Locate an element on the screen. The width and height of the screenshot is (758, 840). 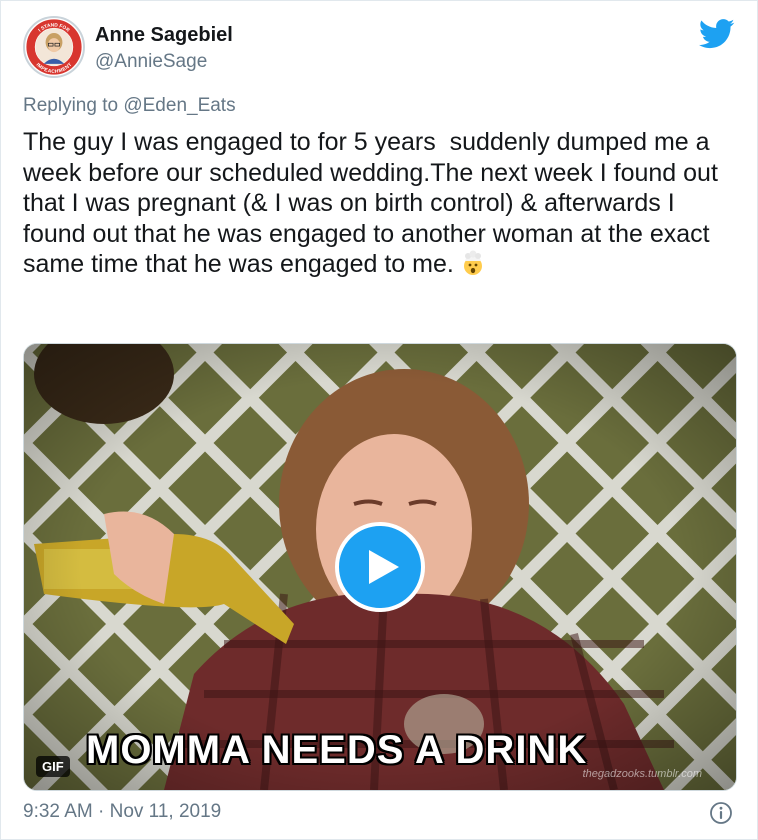
replying-to: Replying to @Eden_Eats is located at coordinates (129, 106).